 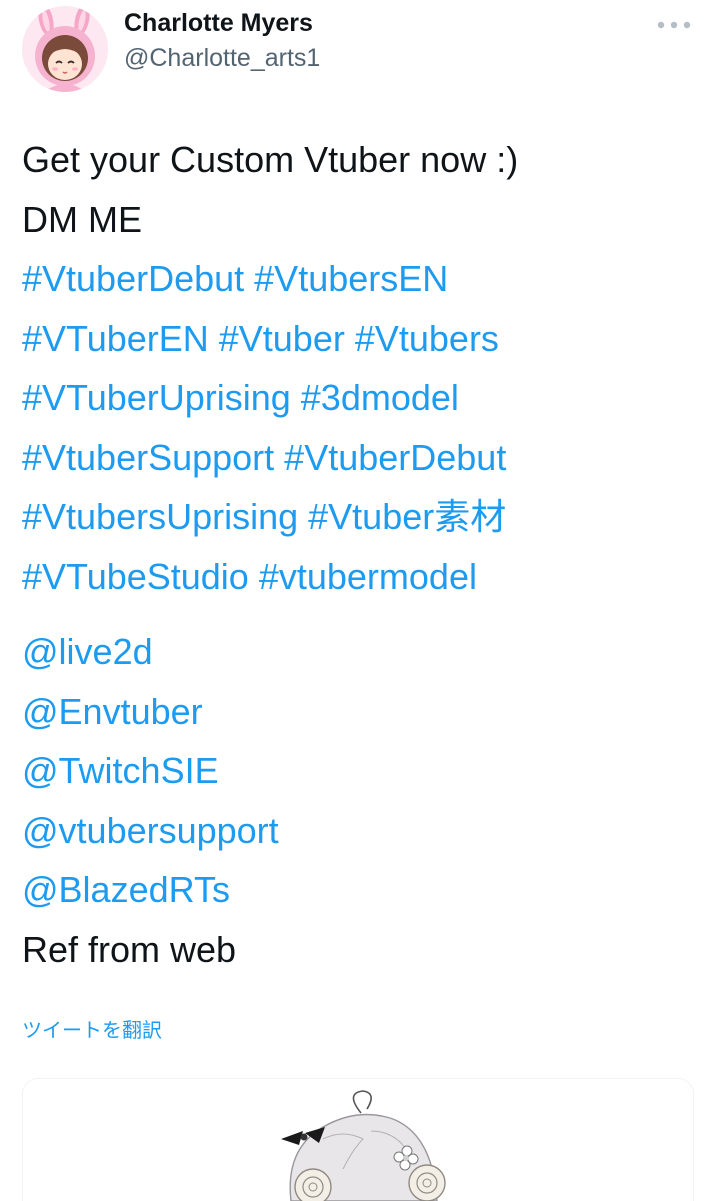 I want to click on mention-link: @Envtuber, so click(x=362, y=712).